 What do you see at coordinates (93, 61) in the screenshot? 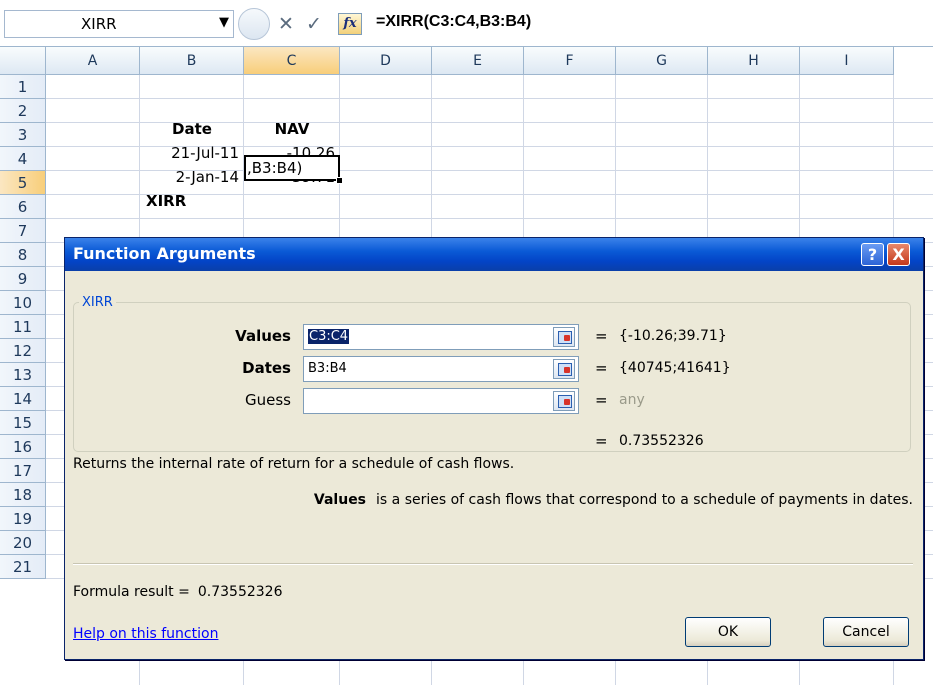
I see `column-header-a: A` at bounding box center [93, 61].